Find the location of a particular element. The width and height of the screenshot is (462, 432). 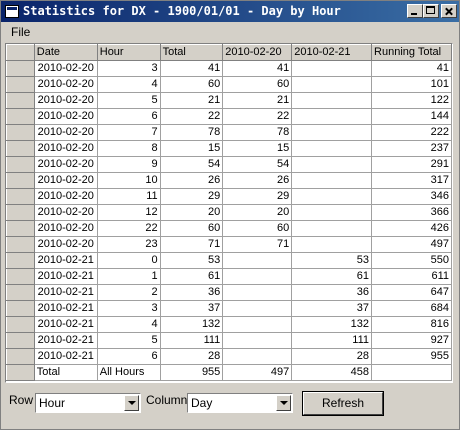

cell-total: 28 is located at coordinates (191, 356).